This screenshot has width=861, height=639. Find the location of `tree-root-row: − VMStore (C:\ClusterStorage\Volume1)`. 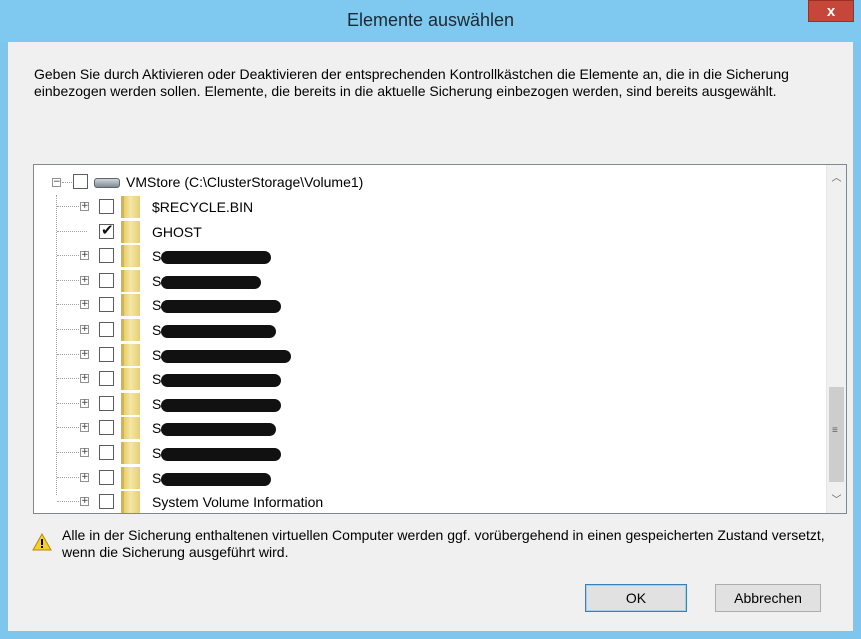

tree-root-row: − VMStore (C:\ClusterStorage\Volume1) is located at coordinates (429, 183).